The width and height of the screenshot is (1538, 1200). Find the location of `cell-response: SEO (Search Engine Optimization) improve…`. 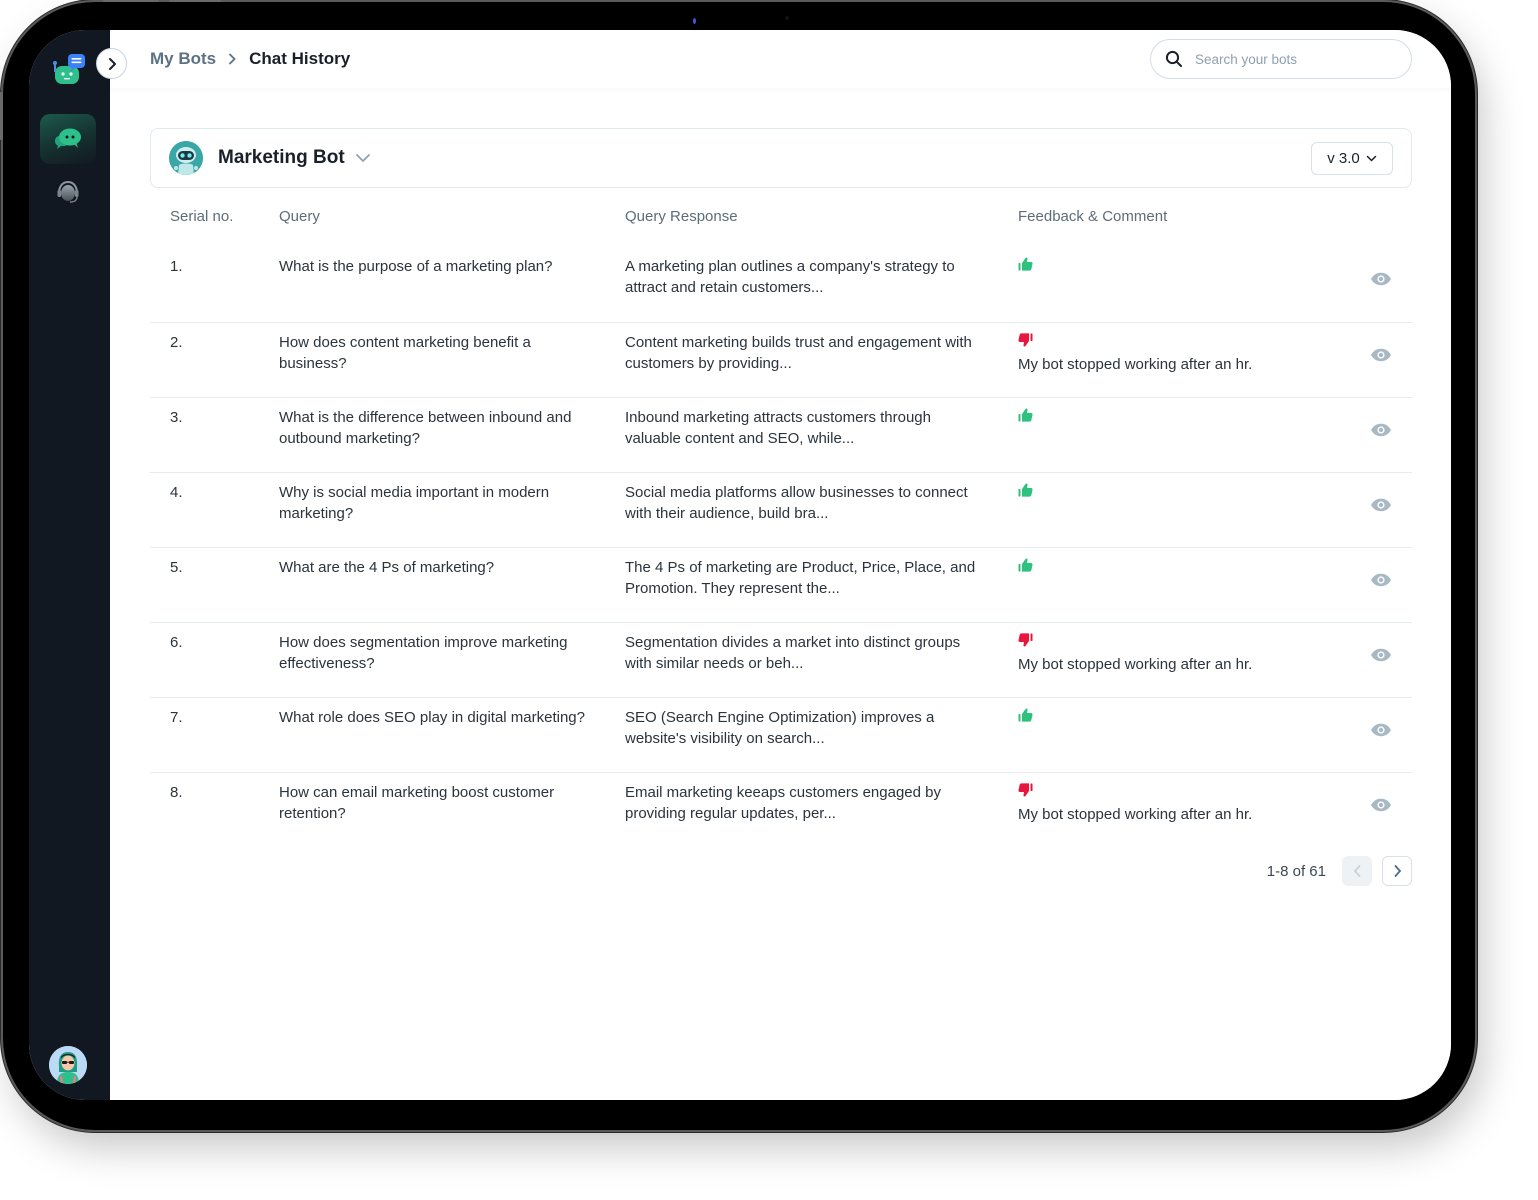

cell-response: SEO (Search Engine Optimization) improve… is located at coordinates (780, 727).